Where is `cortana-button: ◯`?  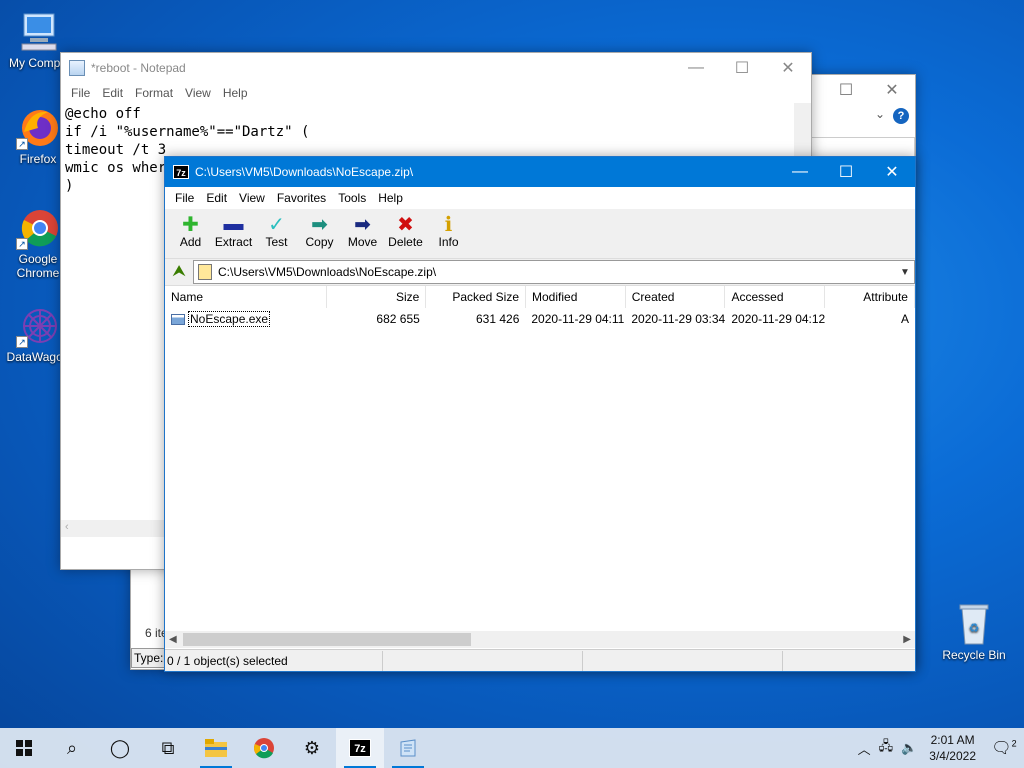
cortana-button: ◯ is located at coordinates (120, 748).